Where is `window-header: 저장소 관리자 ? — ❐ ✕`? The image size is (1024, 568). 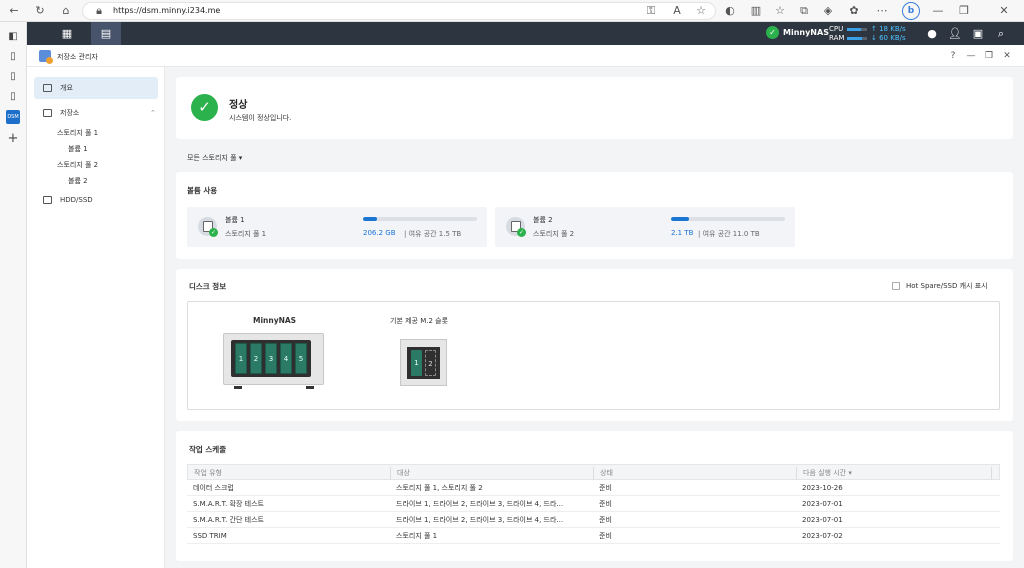 window-header: 저장소 관리자 ? — ❐ ✕ is located at coordinates (525, 56).